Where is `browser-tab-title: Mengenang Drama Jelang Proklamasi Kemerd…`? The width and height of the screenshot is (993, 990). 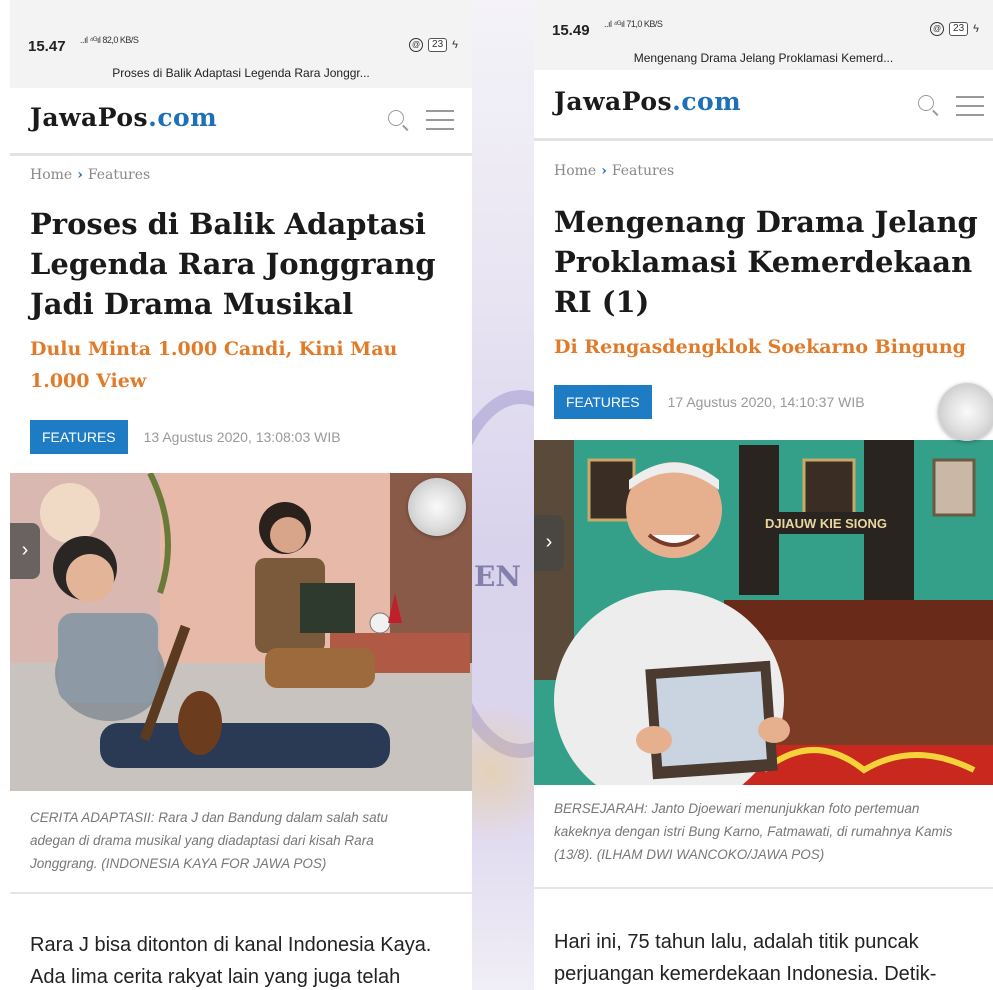
browser-tab-title: Mengenang Drama Jelang Proklamasi Kemerd… is located at coordinates (763, 58).